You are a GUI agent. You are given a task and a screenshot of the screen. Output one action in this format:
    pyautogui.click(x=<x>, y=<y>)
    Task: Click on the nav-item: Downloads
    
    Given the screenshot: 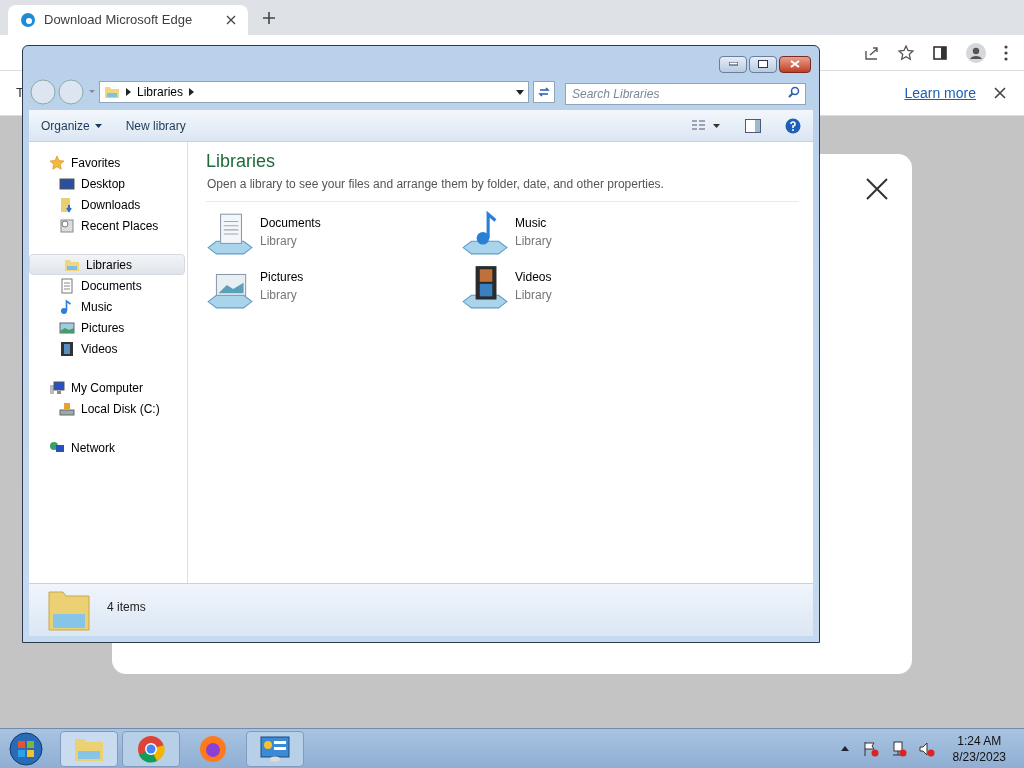 What is the action you would take?
    pyautogui.click(x=108, y=204)
    